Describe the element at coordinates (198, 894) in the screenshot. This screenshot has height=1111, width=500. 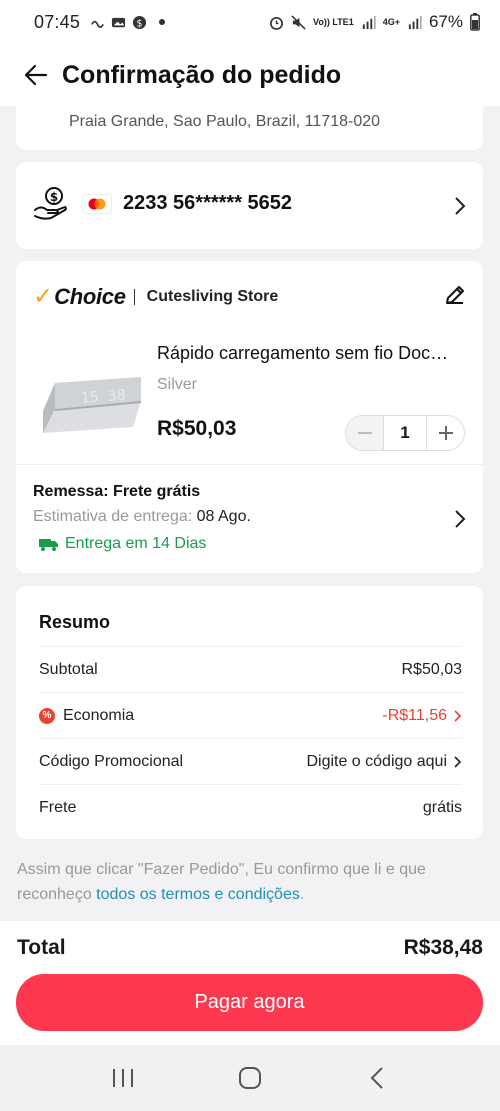
I see `terms-link: todos os termos e condições` at that location.